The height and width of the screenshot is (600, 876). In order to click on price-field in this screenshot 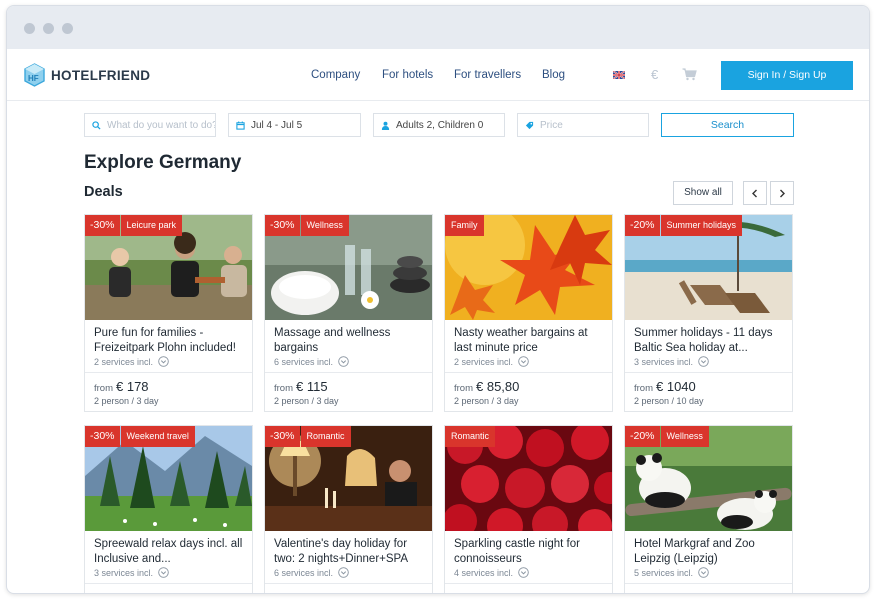, I will do `click(583, 125)`.